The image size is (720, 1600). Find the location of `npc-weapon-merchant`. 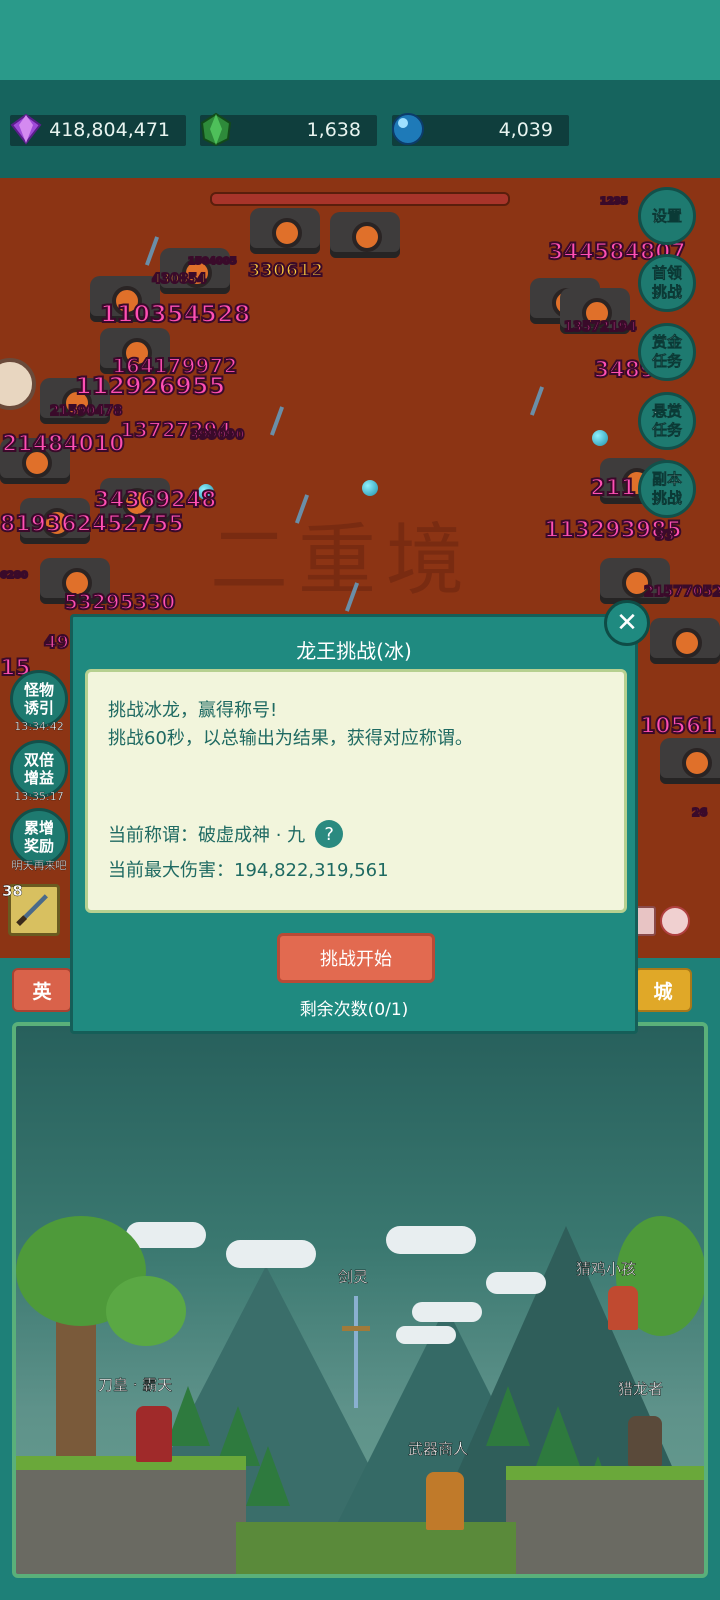

npc-weapon-merchant is located at coordinates (445, 1501).